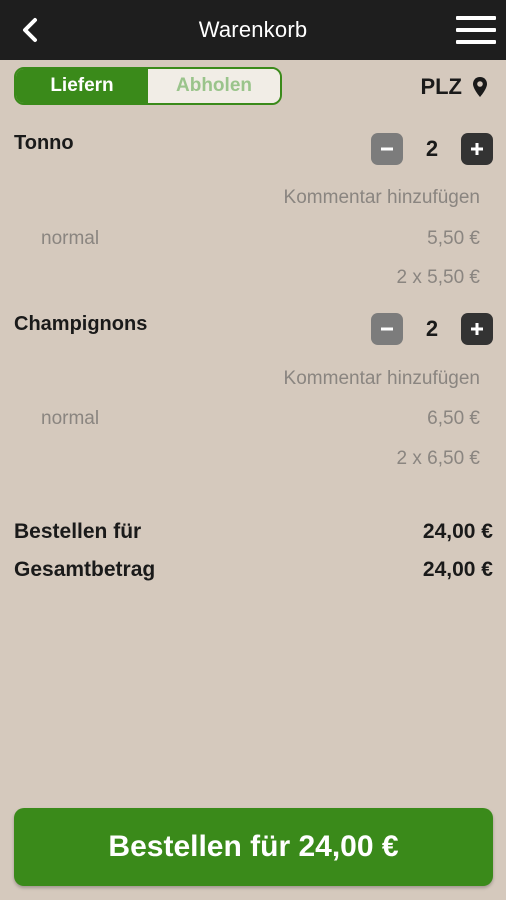 This screenshot has height=900, width=506. Describe the element at coordinates (457, 569) in the screenshot. I see `total-value: 24,00 €` at that location.